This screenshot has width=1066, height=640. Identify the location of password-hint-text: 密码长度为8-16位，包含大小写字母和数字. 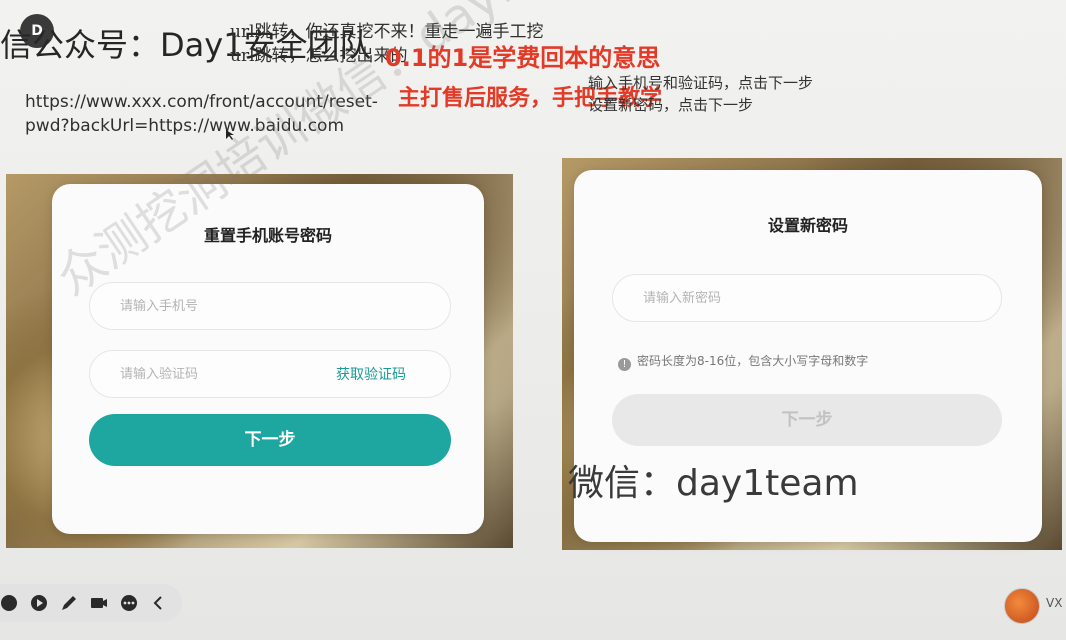
(753, 361).